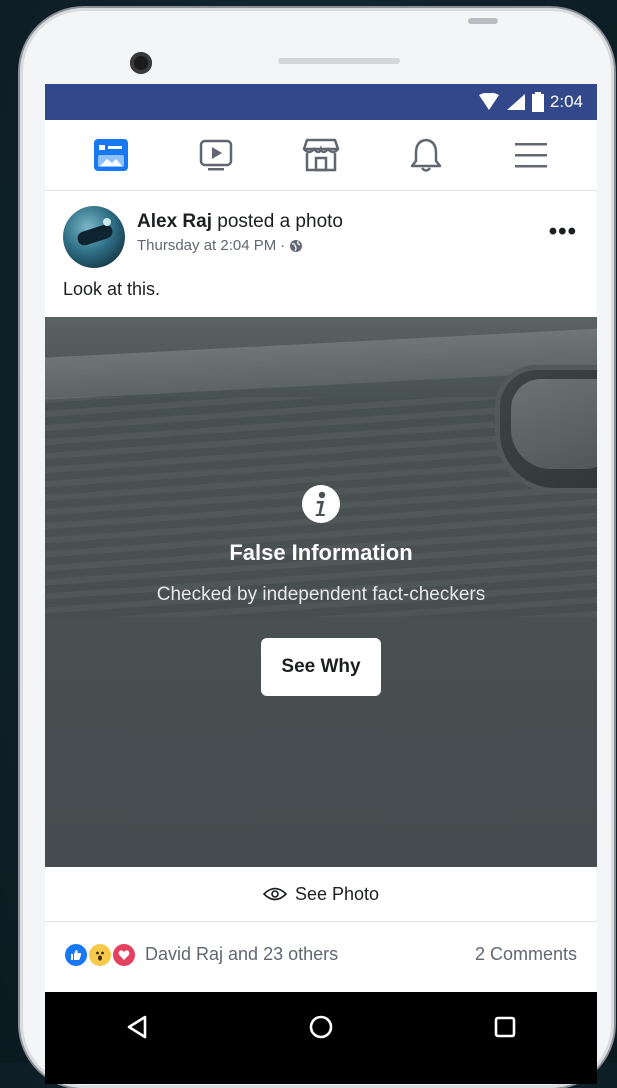 The width and height of the screenshot is (617, 1088). Describe the element at coordinates (321, 552) in the screenshot. I see `fact-check-title: False Information` at that location.